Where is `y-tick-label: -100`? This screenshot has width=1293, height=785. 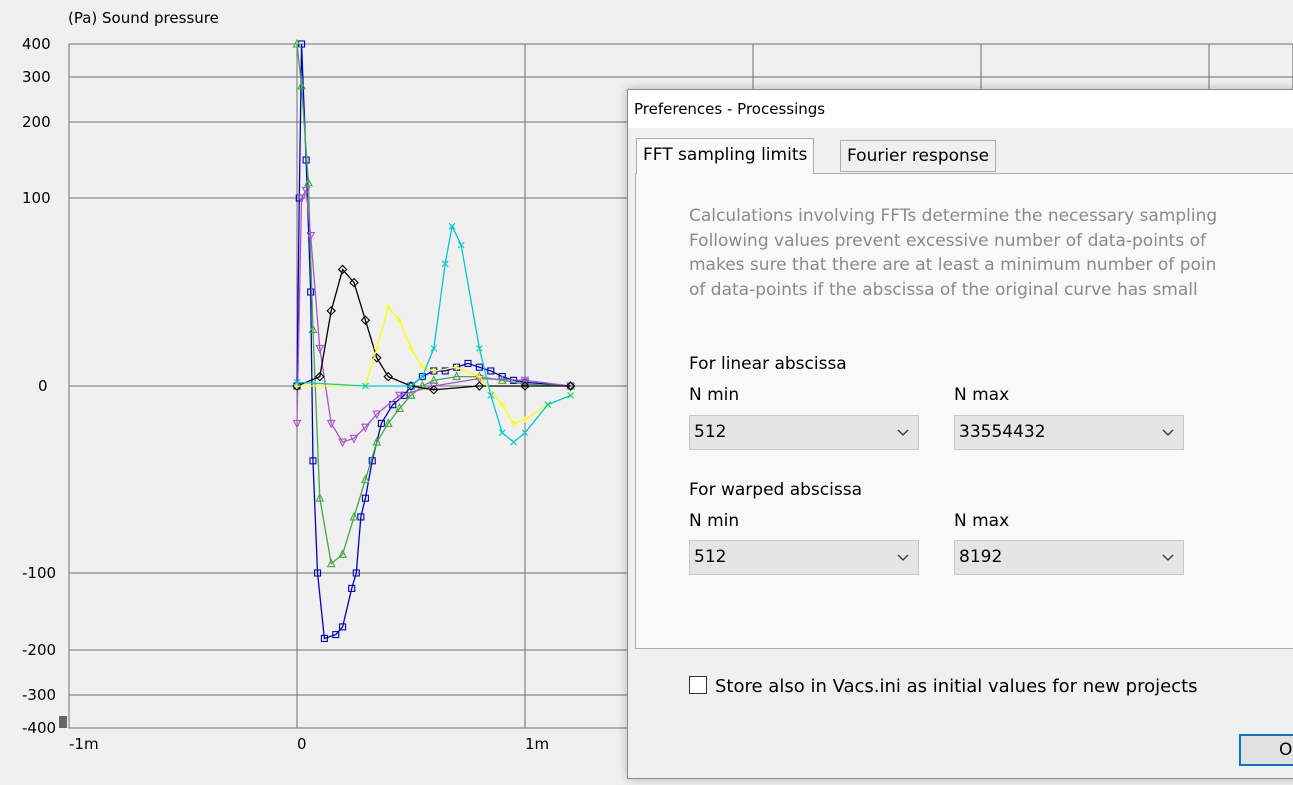 y-tick-label: -100 is located at coordinates (39, 573).